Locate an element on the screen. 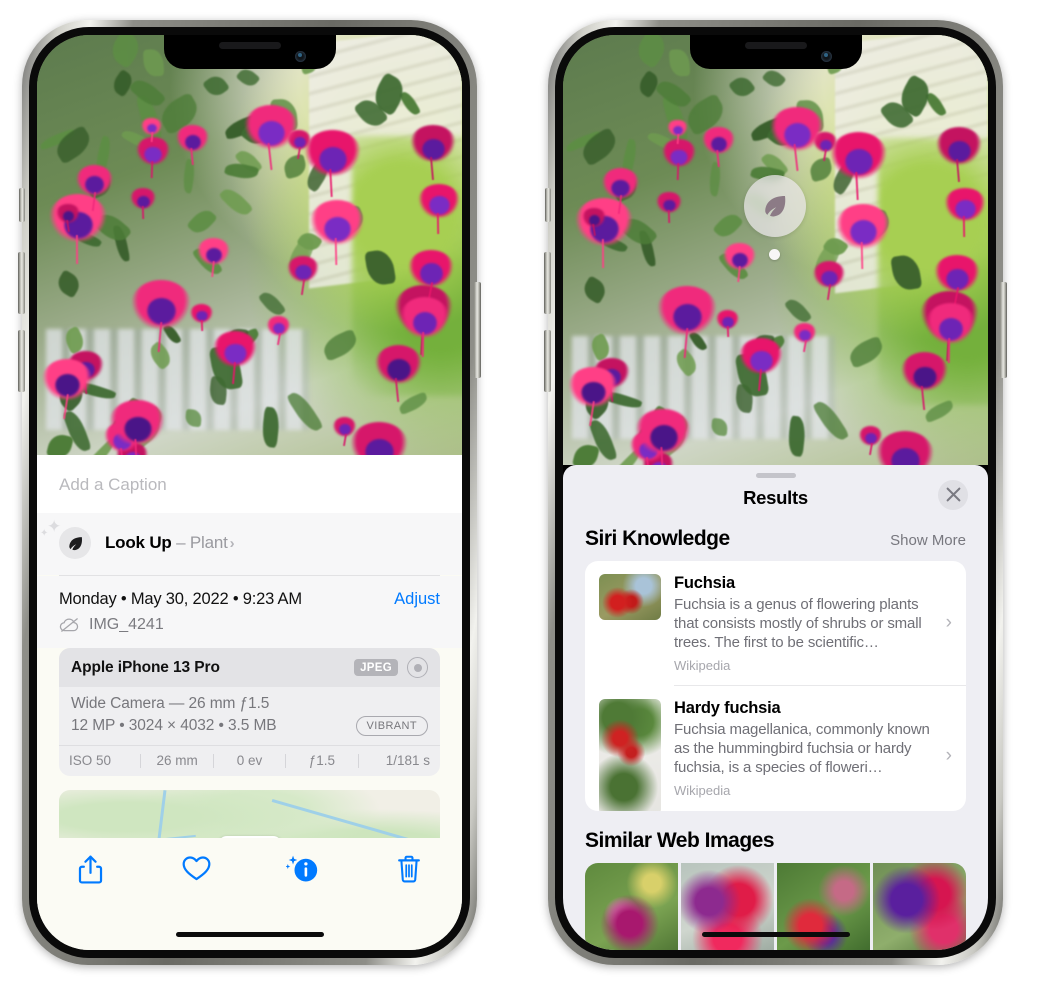 The height and width of the screenshot is (985, 1055). favorite-button is located at coordinates (196, 868).